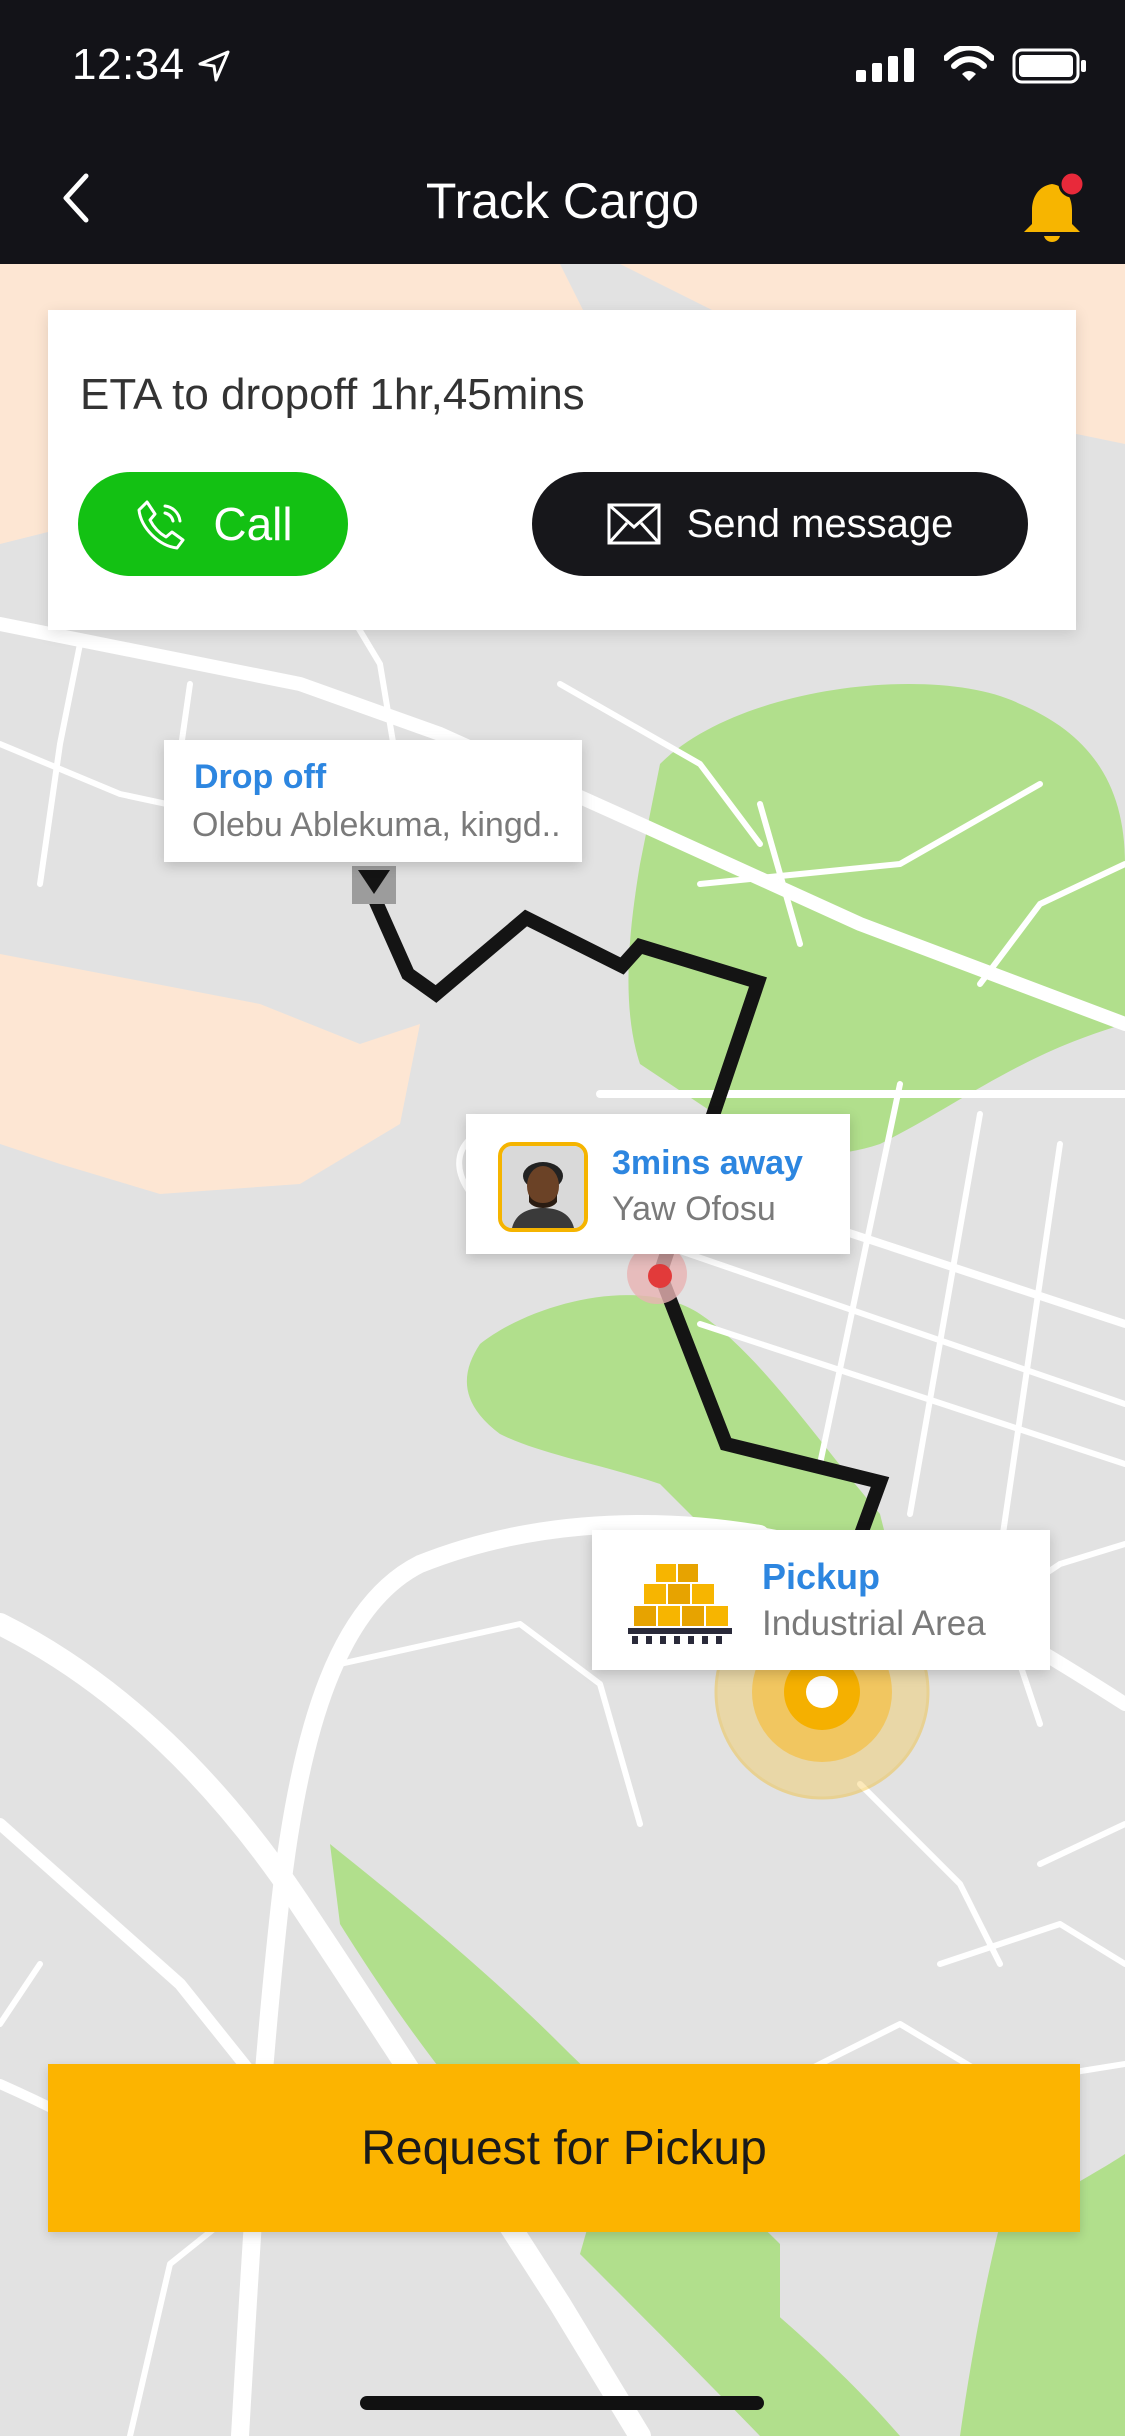  I want to click on send-message-button: Send message, so click(780, 524).